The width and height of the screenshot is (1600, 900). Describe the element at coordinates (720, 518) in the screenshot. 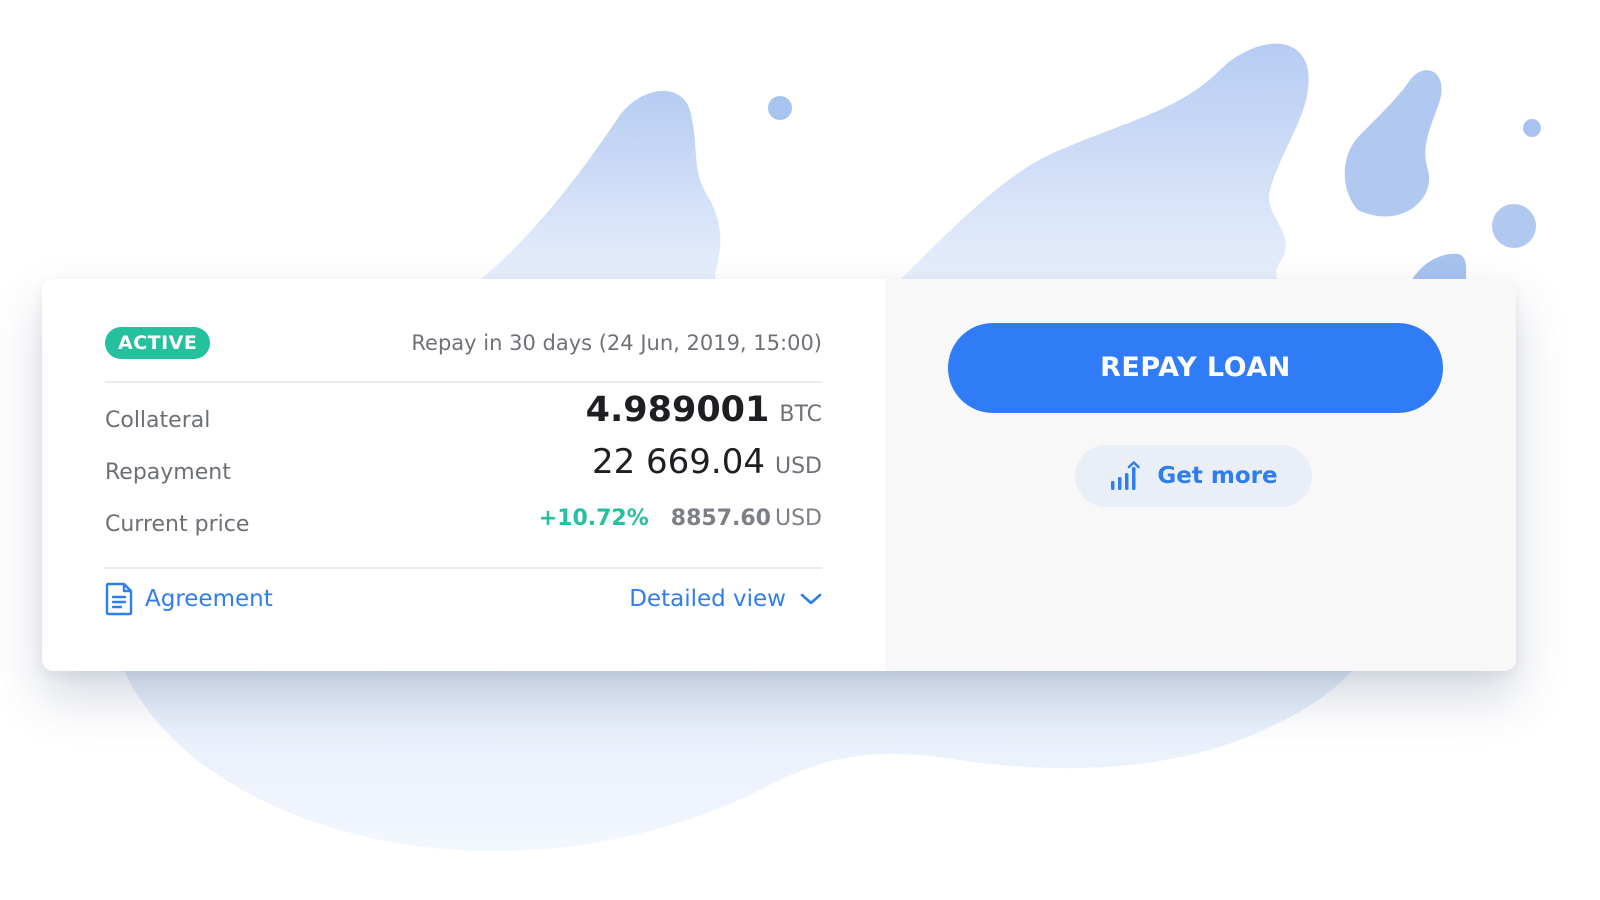

I see `price-amount: 8857.60` at that location.